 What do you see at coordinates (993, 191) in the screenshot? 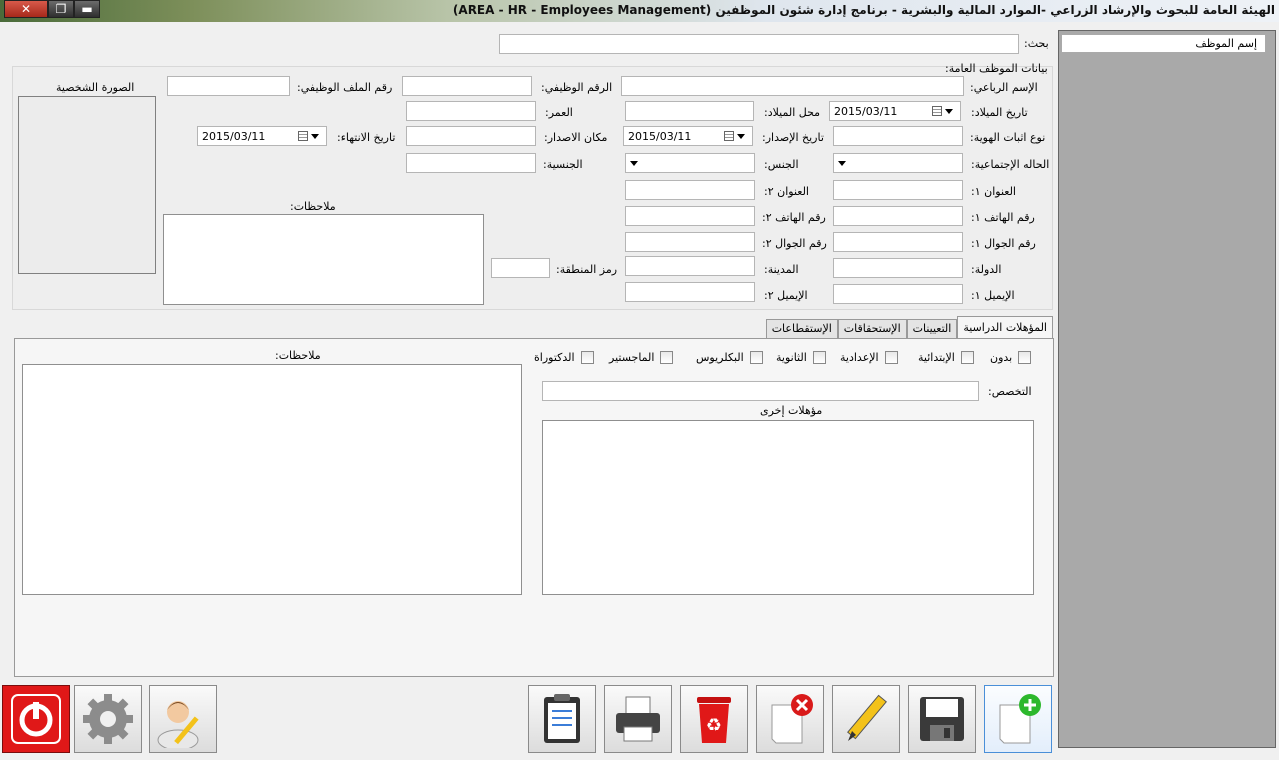
I see `address1-label: العنوان ١:` at bounding box center [993, 191].